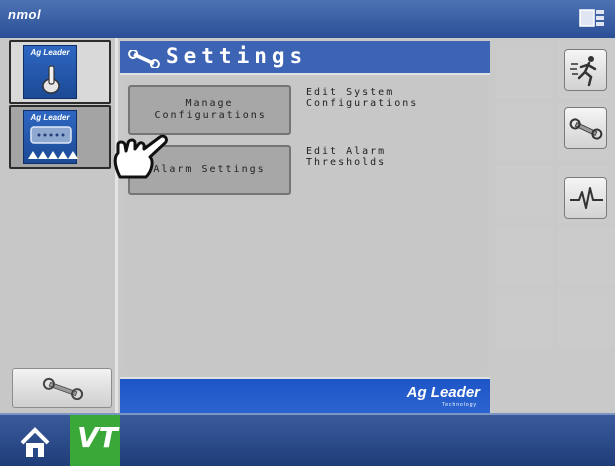 This screenshot has height=466, width=615. I want to click on module-settings-button, so click(62, 388).